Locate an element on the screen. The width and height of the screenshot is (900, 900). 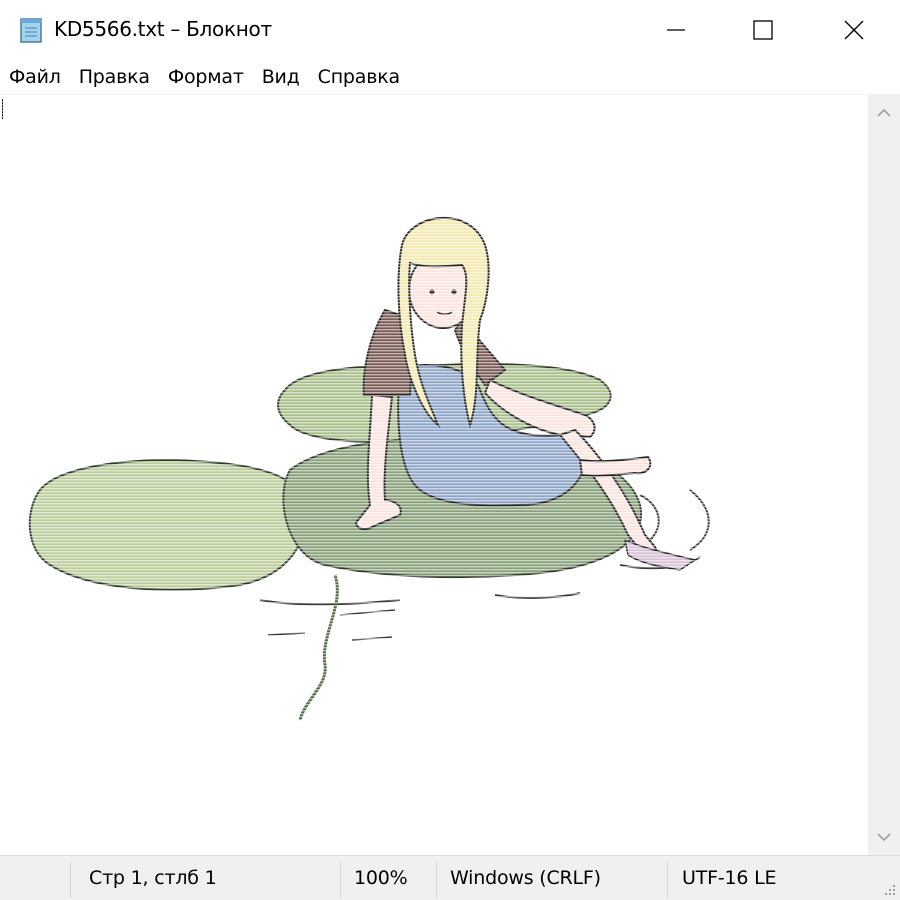
notepad-icon is located at coordinates (31, 30).